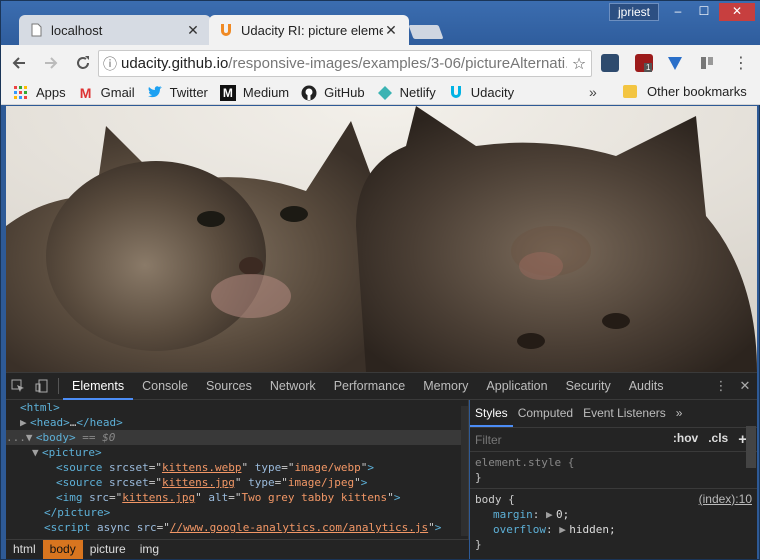 Image resolution: width=760 pixels, height=560 pixels. I want to click on bookmark-label: Twitter, so click(188, 92).